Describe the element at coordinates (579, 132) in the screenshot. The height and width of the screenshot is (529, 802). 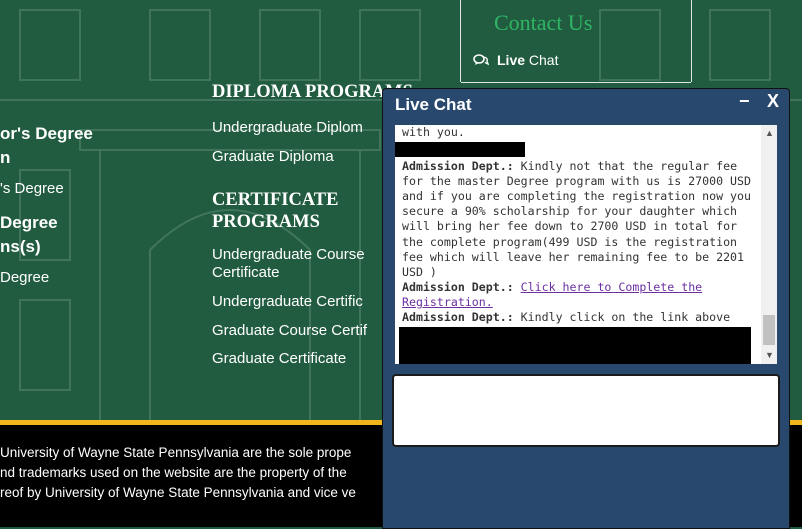
I see `chat-message: with you.` at that location.